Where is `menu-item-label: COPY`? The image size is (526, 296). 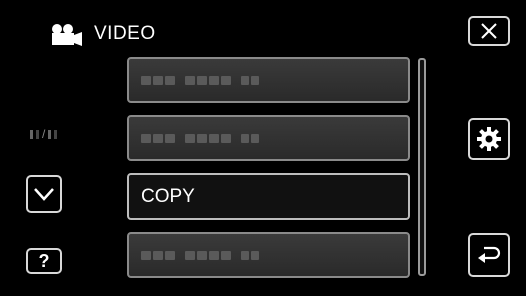 menu-item-label: COPY is located at coordinates (168, 196).